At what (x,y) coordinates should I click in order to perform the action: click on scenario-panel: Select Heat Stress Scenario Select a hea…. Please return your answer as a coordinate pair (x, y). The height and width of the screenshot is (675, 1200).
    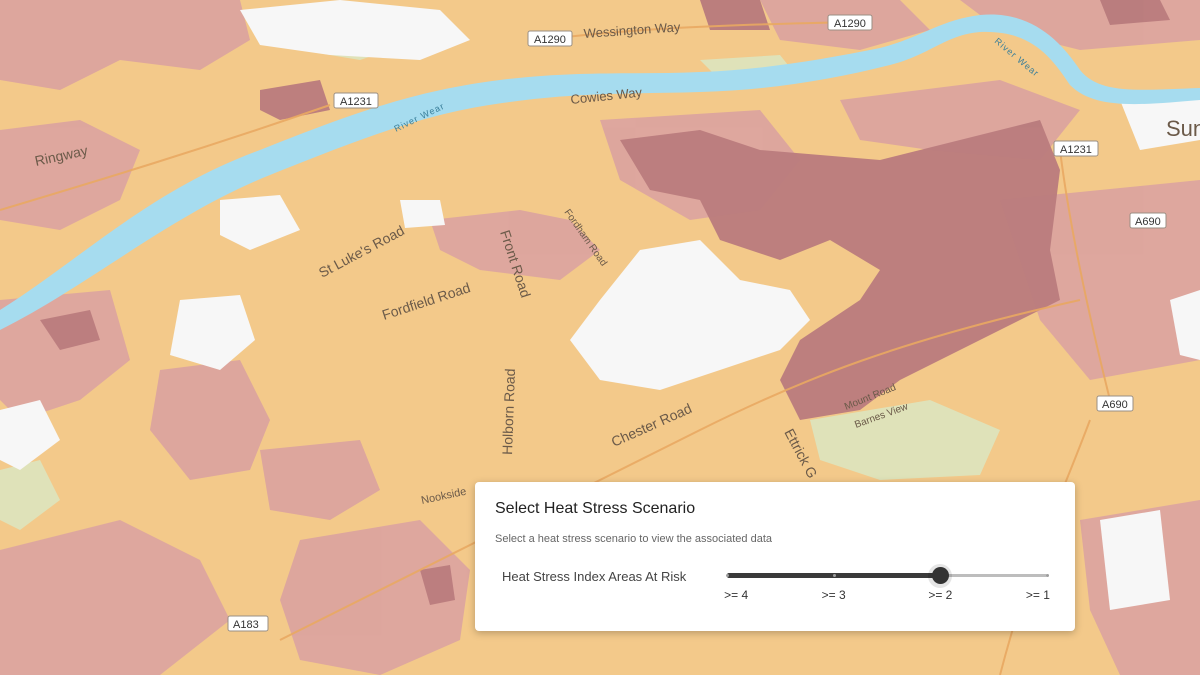
    Looking at the image, I should click on (775, 556).